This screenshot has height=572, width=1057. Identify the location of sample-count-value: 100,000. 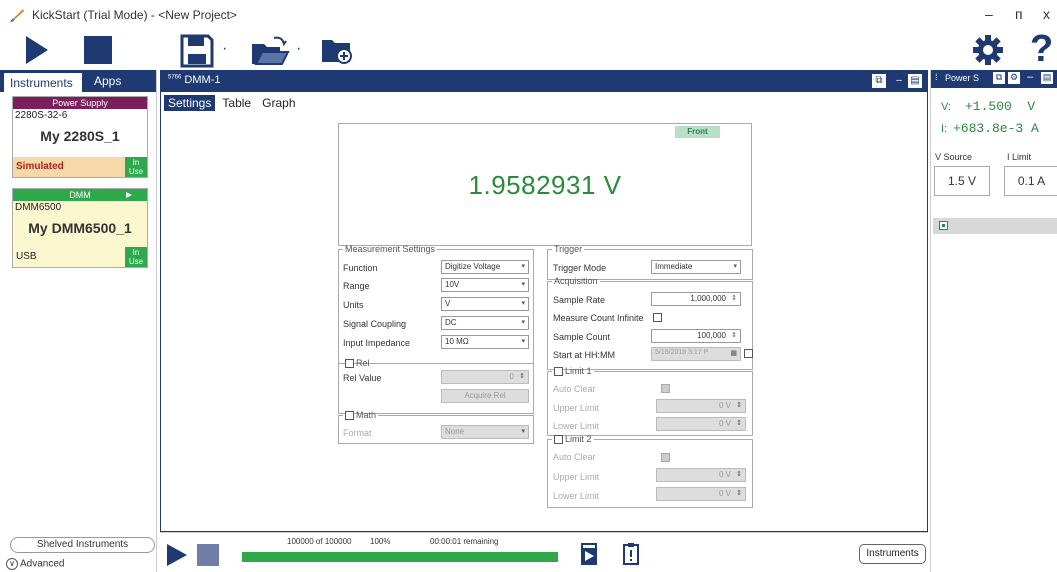
(711, 335).